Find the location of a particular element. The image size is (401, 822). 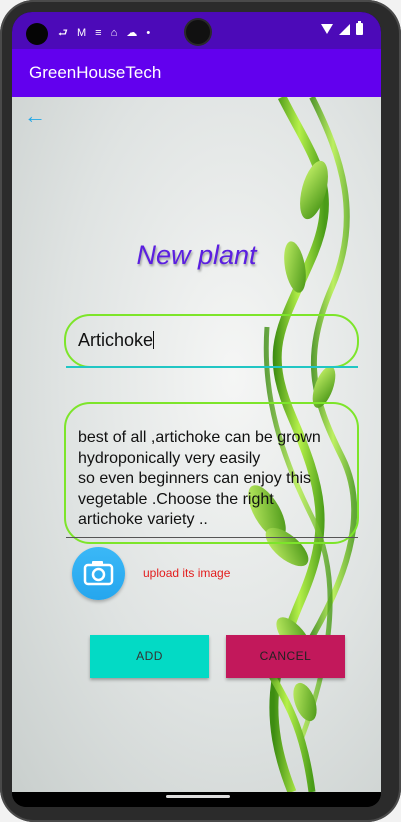

status-icons-left: ⮐ M ≡ ⌂ ☁ • is located at coordinates (106, 33).